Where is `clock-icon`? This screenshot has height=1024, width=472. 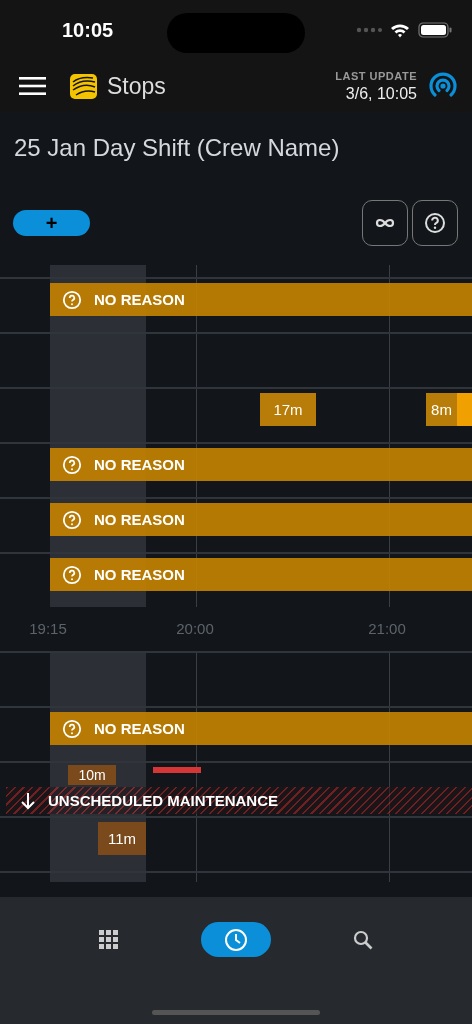 clock-icon is located at coordinates (236, 939).